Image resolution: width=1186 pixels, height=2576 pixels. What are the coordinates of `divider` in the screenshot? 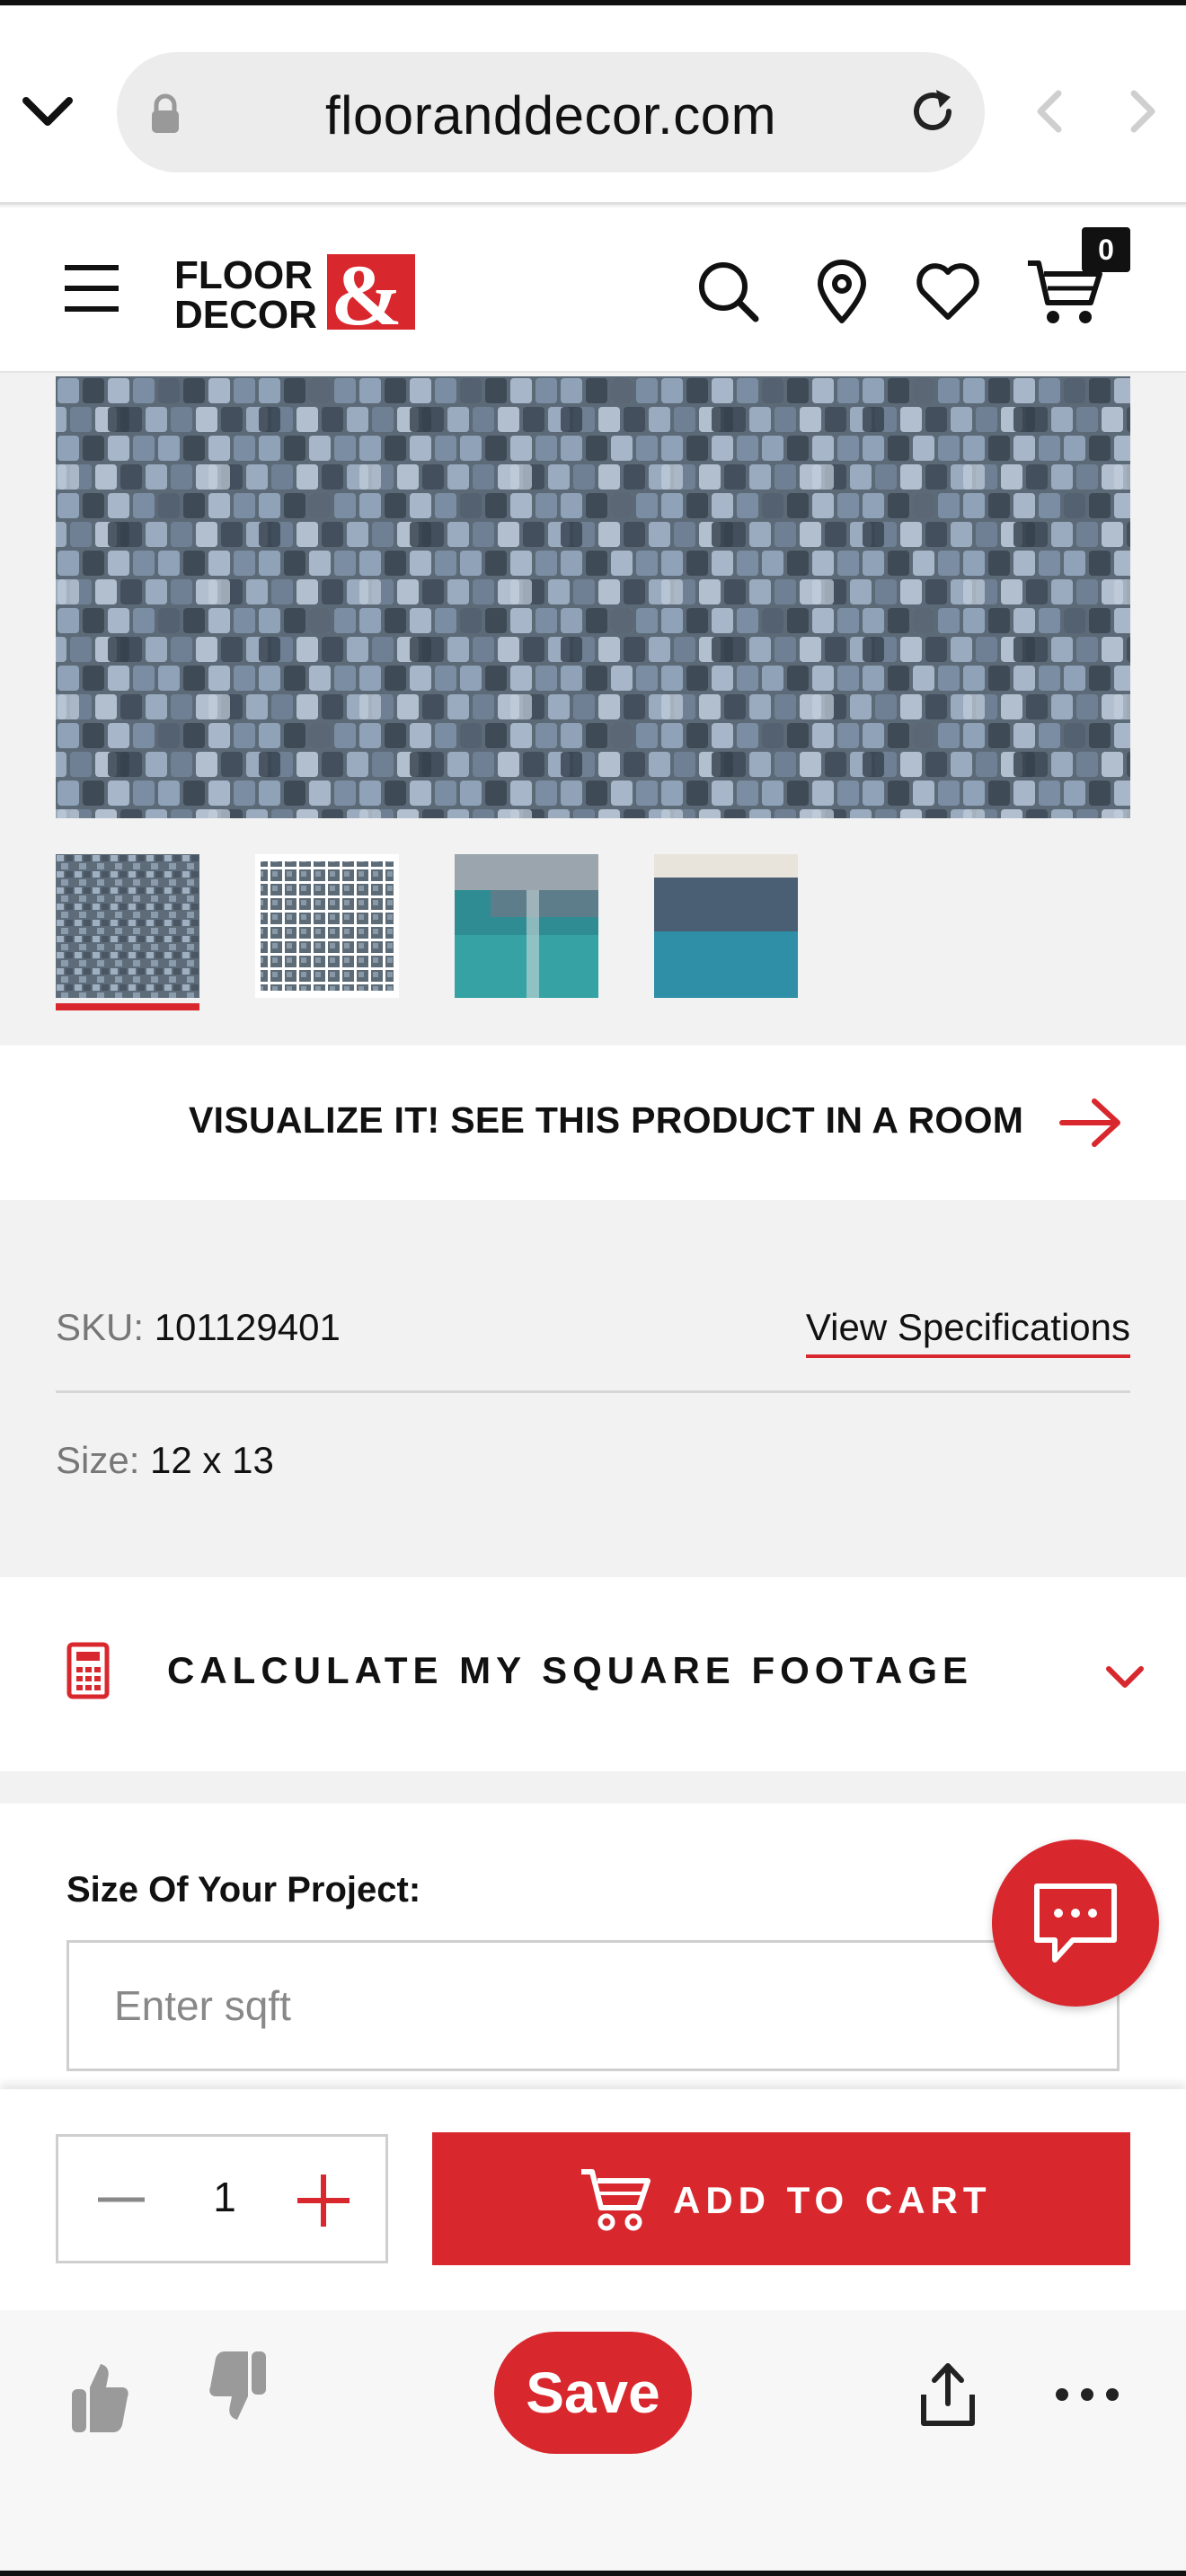 It's located at (593, 1391).